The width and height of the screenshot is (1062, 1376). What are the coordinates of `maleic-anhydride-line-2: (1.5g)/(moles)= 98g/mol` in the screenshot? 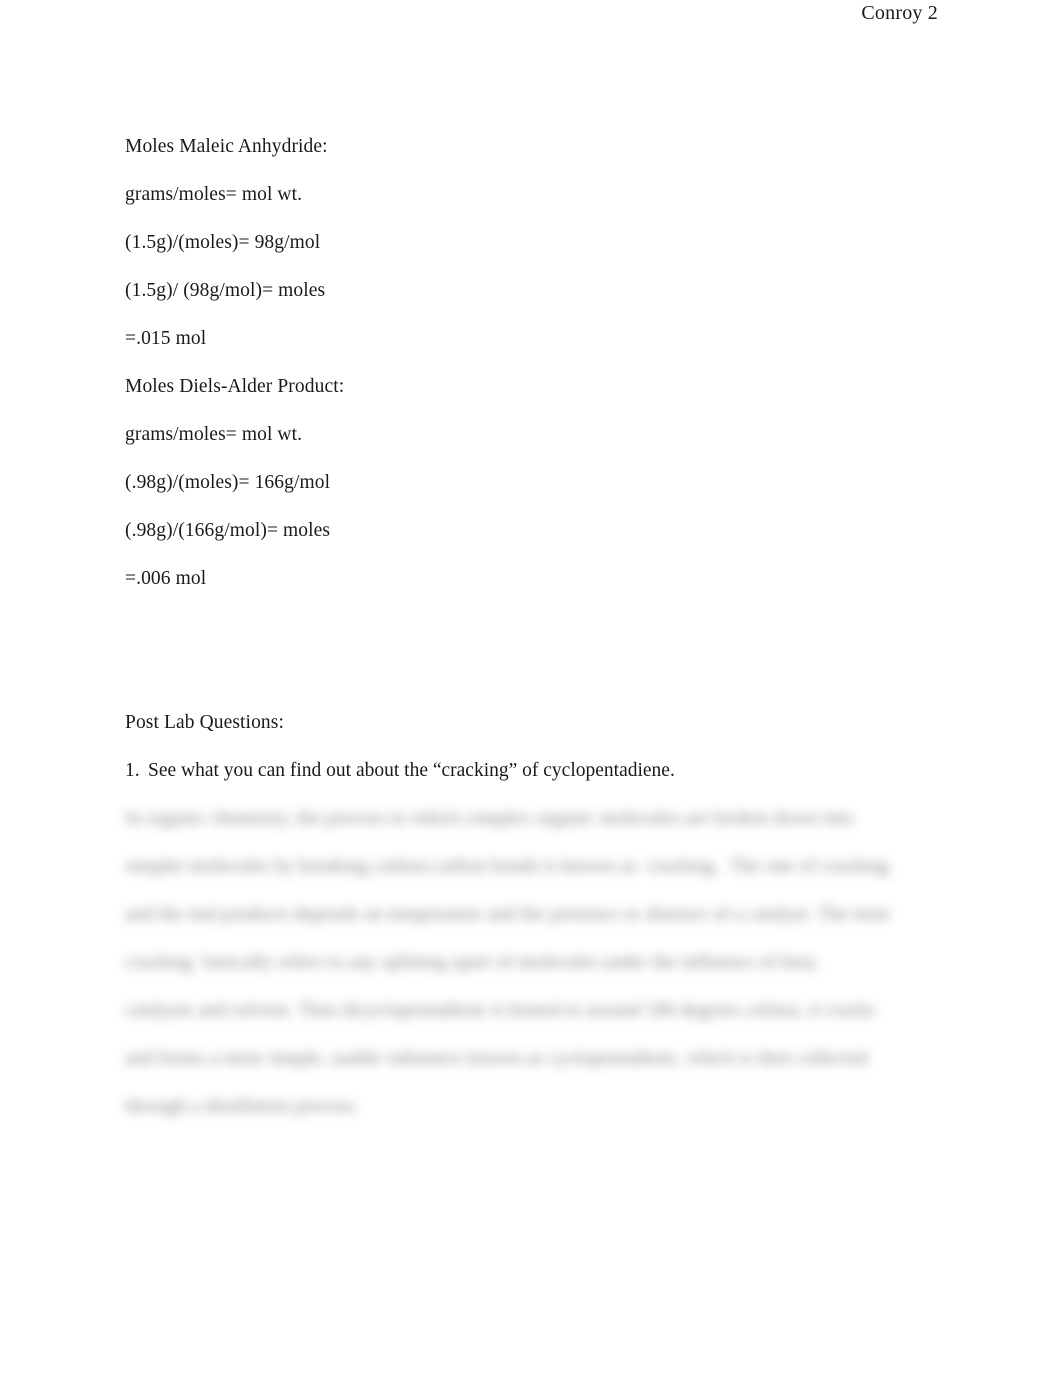 It's located at (223, 242).